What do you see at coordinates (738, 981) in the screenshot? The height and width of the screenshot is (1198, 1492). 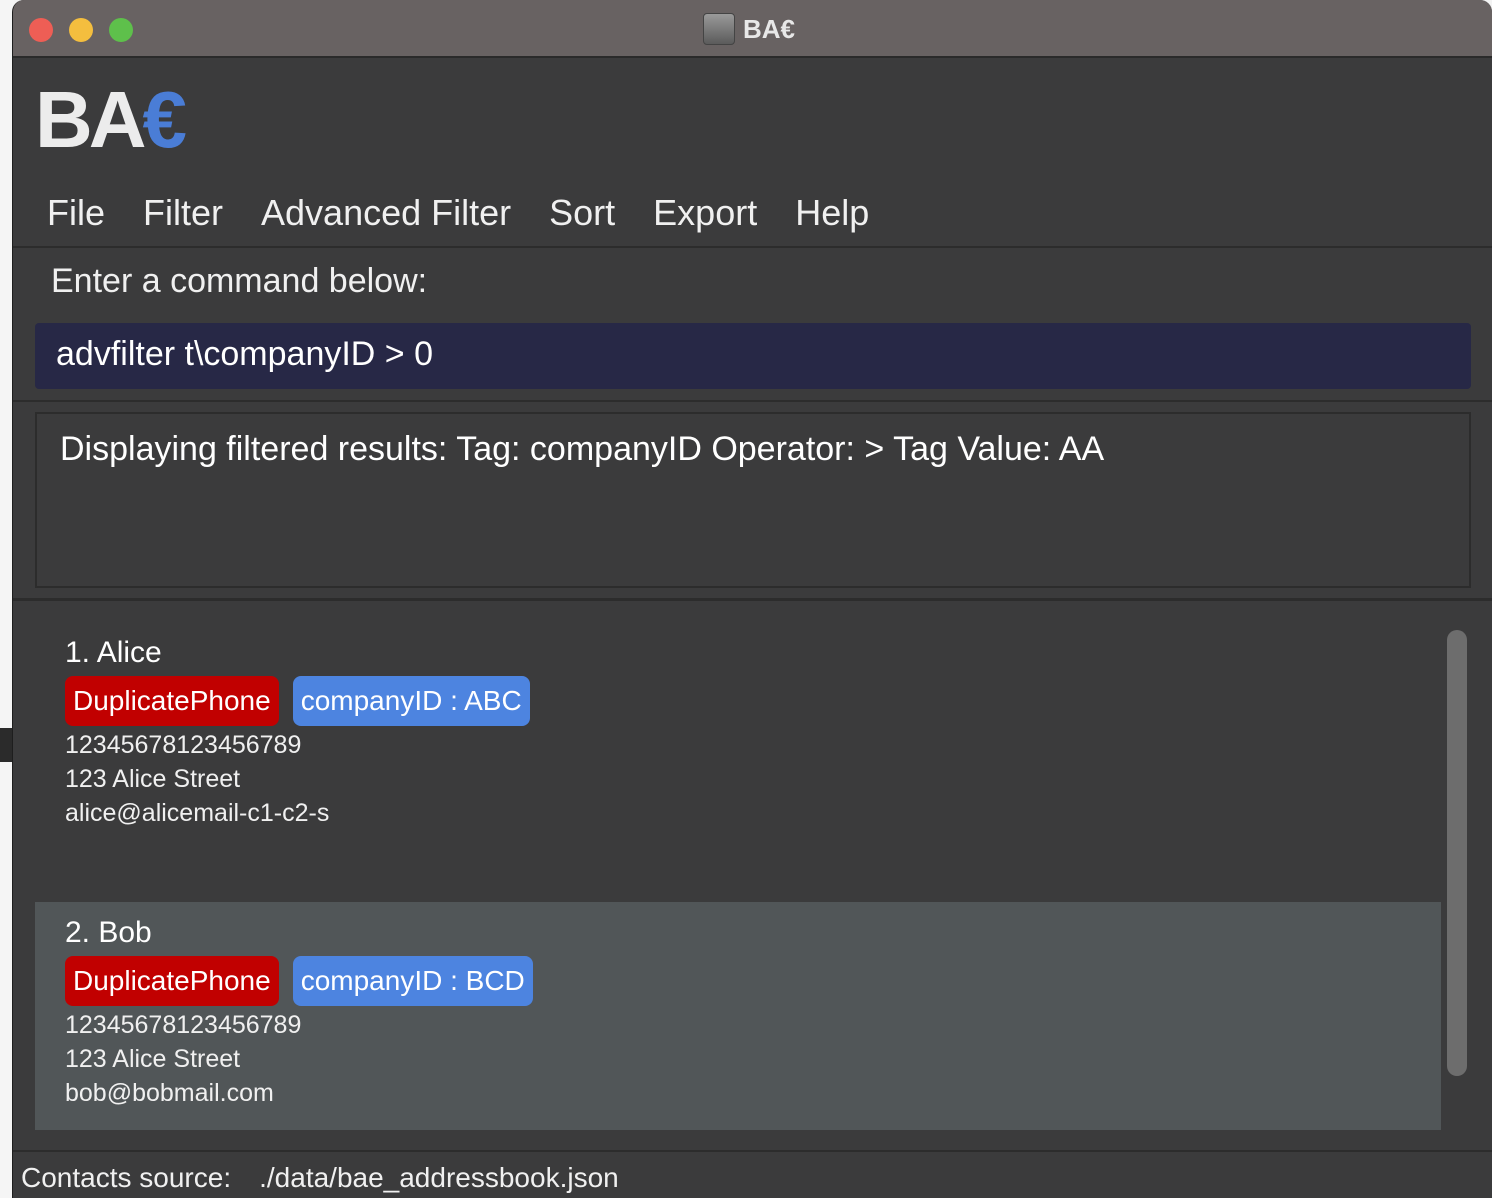 I see `contact-tags: DuplicatePhone companyID : BCD` at bounding box center [738, 981].